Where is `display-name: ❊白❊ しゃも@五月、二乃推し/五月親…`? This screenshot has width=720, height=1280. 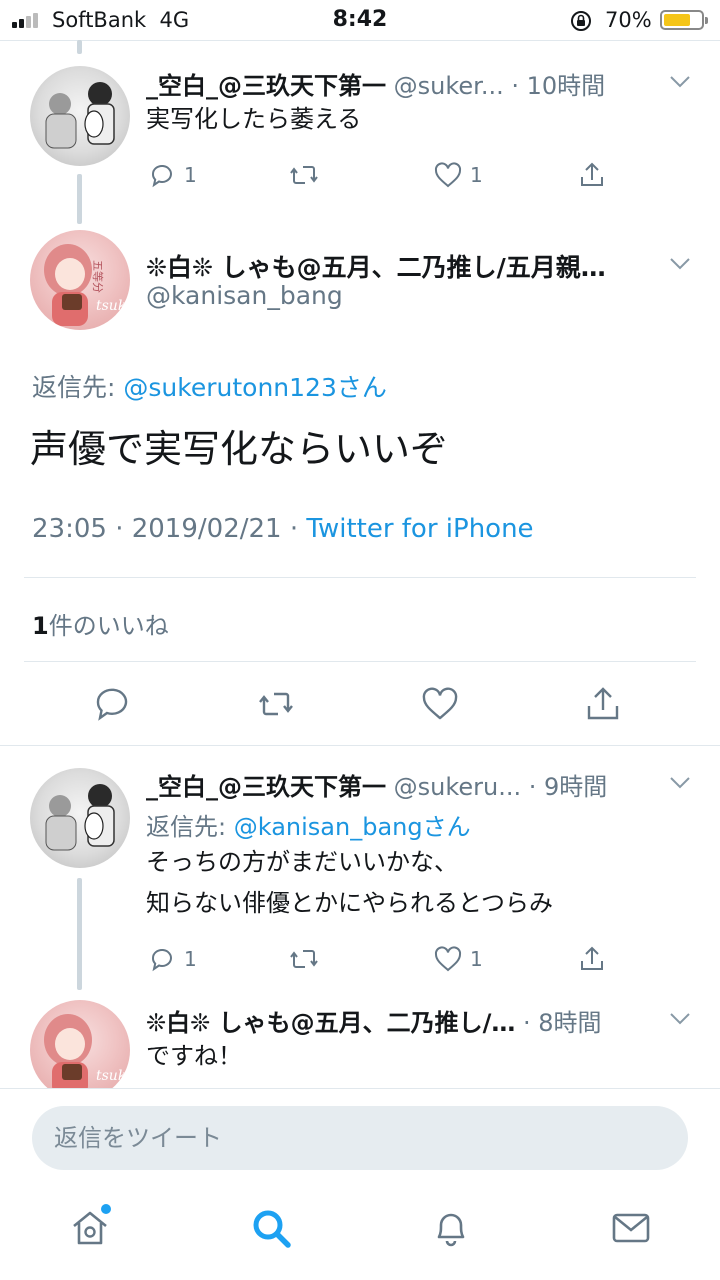 display-name: ❊白❊ しゃも@五月、二乃推し/五月親… is located at coordinates (376, 266).